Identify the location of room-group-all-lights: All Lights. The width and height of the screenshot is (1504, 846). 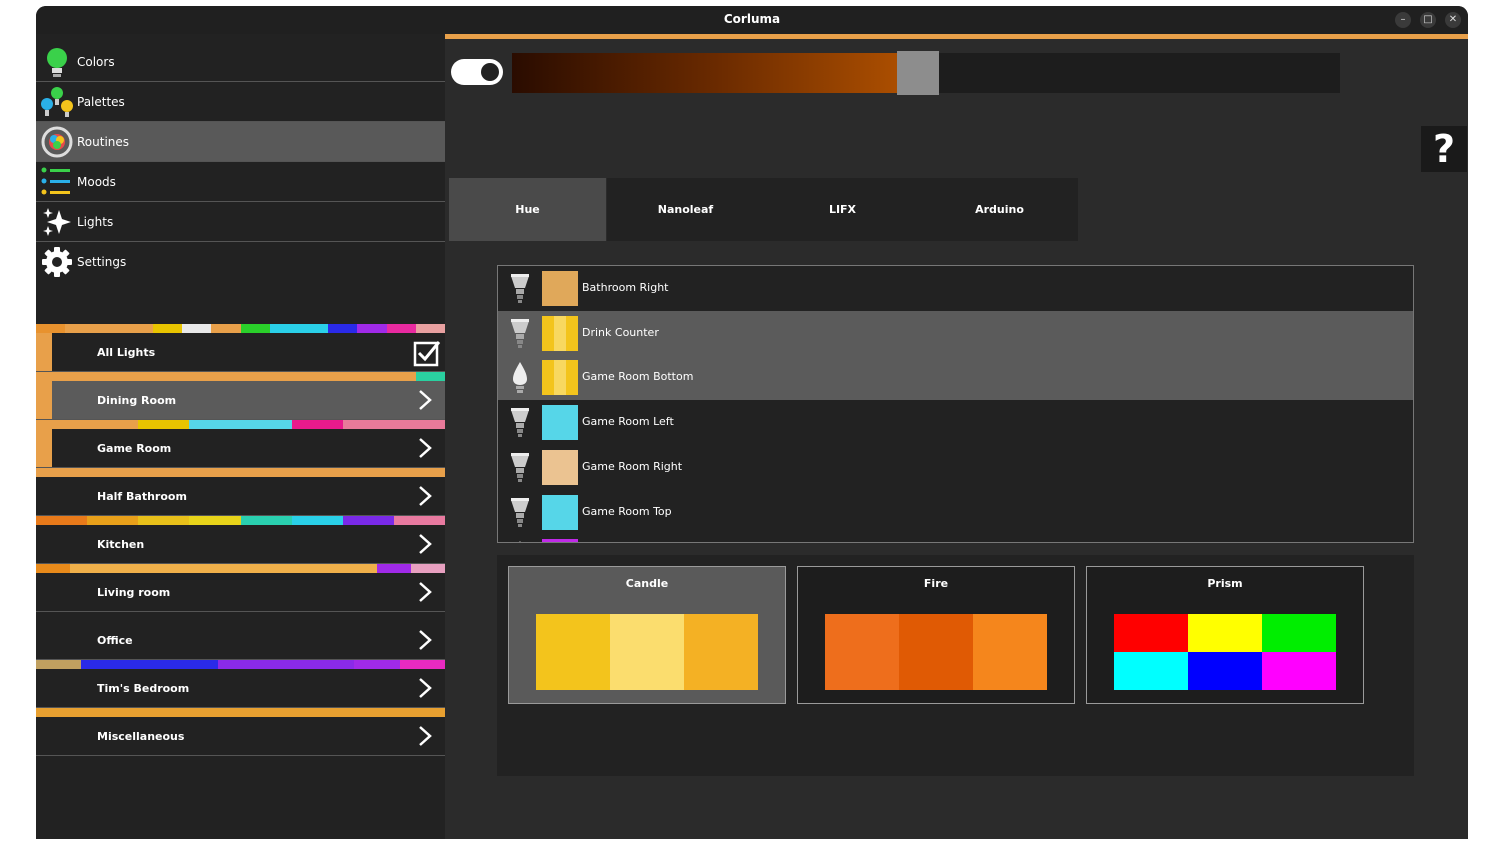
(241, 348).